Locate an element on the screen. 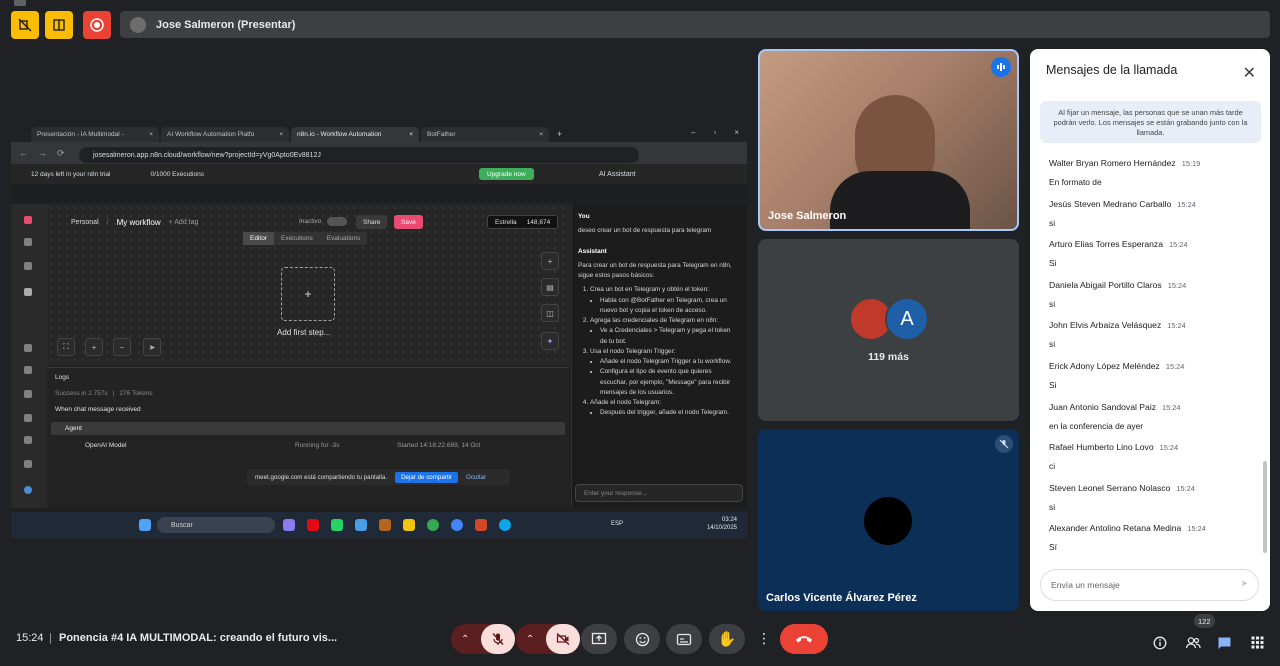 This screenshot has height=666, width=1280. copilot-icon is located at coordinates (289, 525).